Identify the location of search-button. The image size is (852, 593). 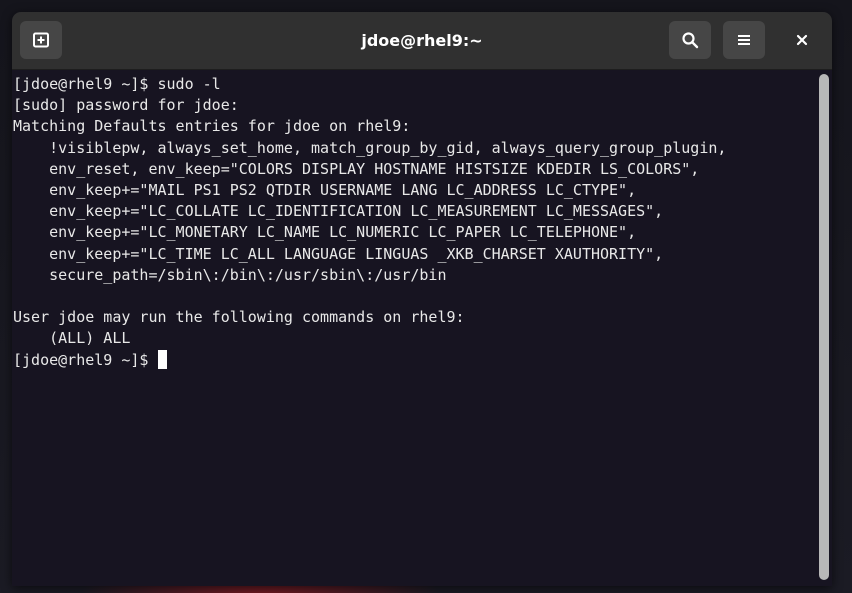
(690, 40).